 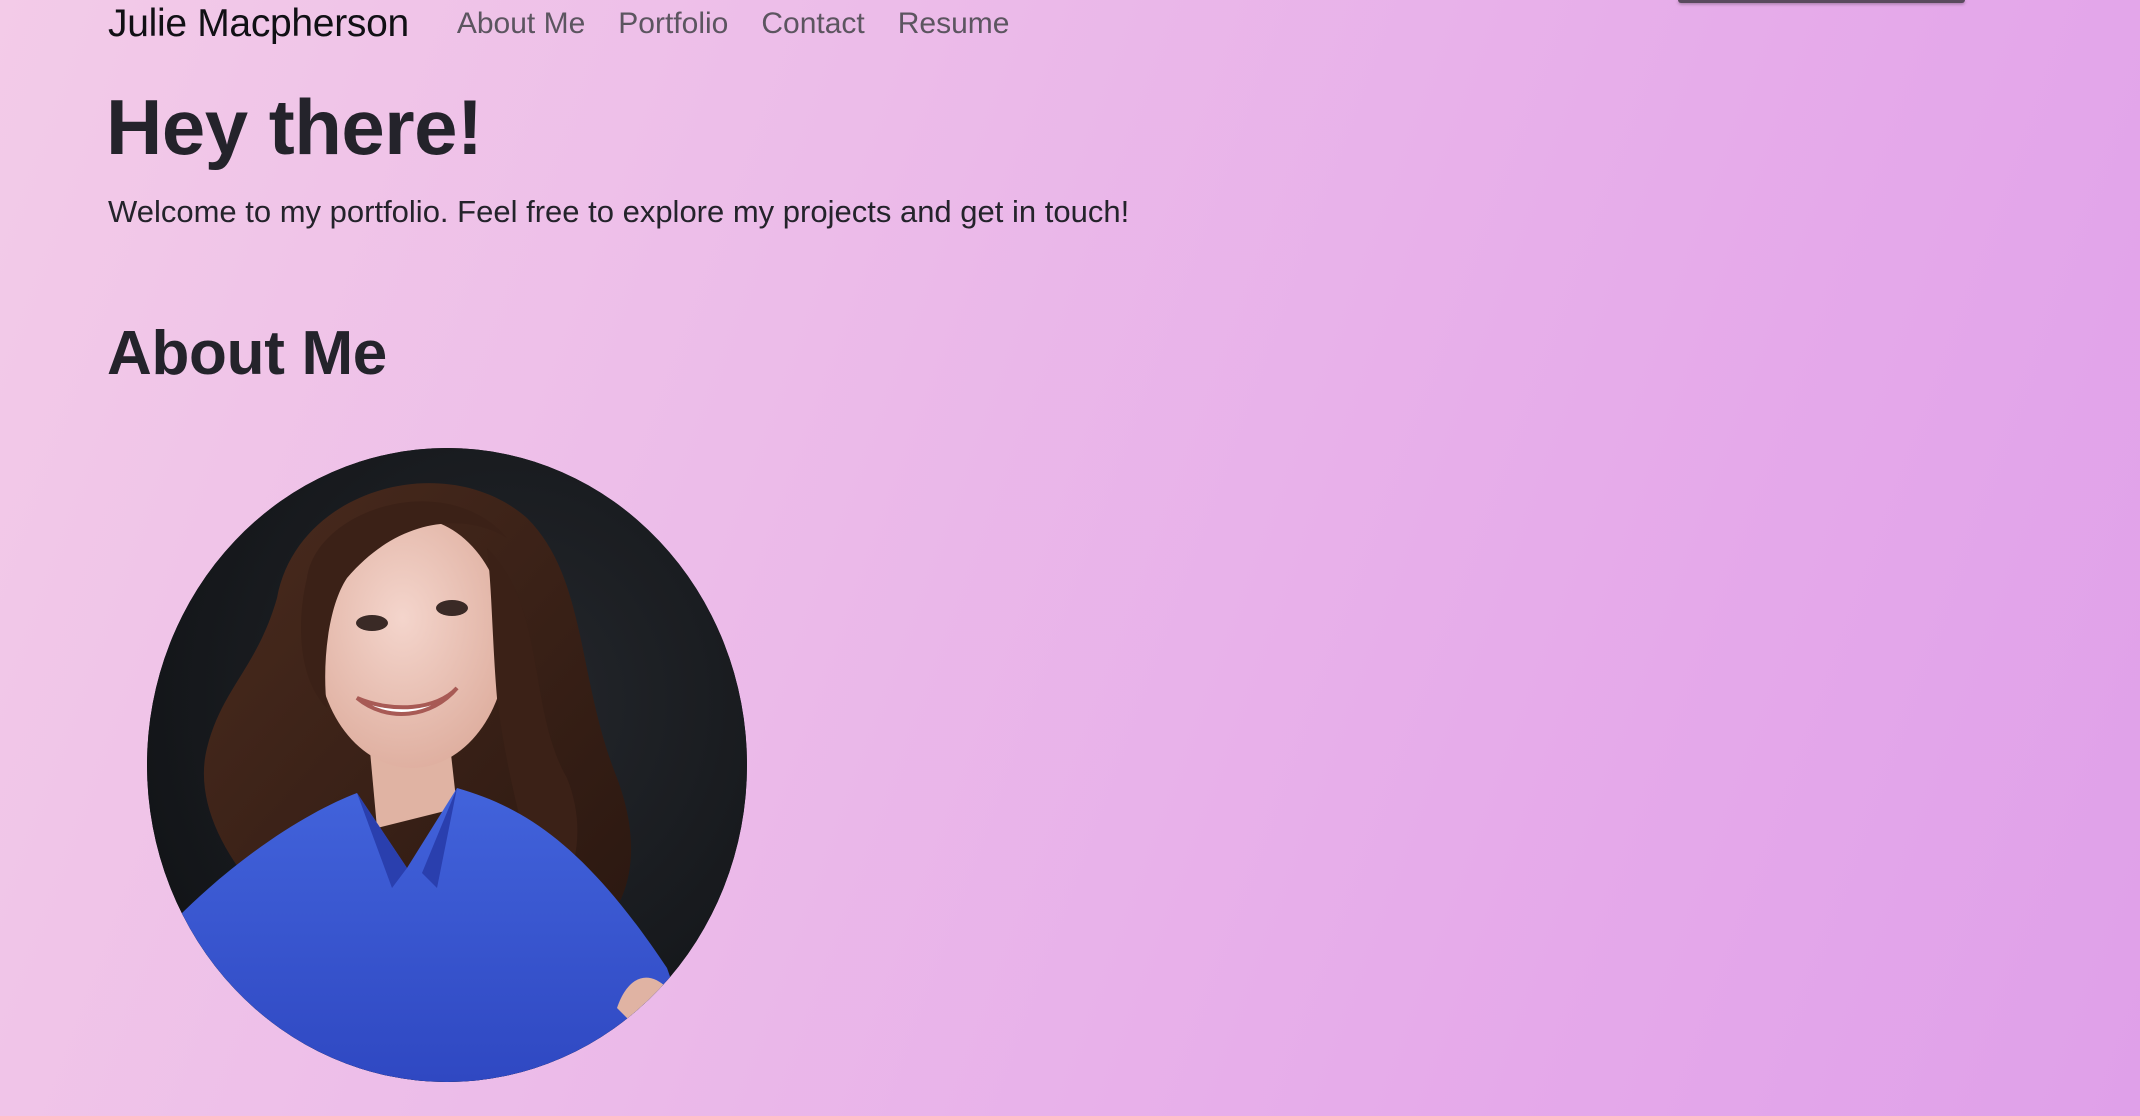 I want to click on nav-link-contact: Contact, so click(x=812, y=24).